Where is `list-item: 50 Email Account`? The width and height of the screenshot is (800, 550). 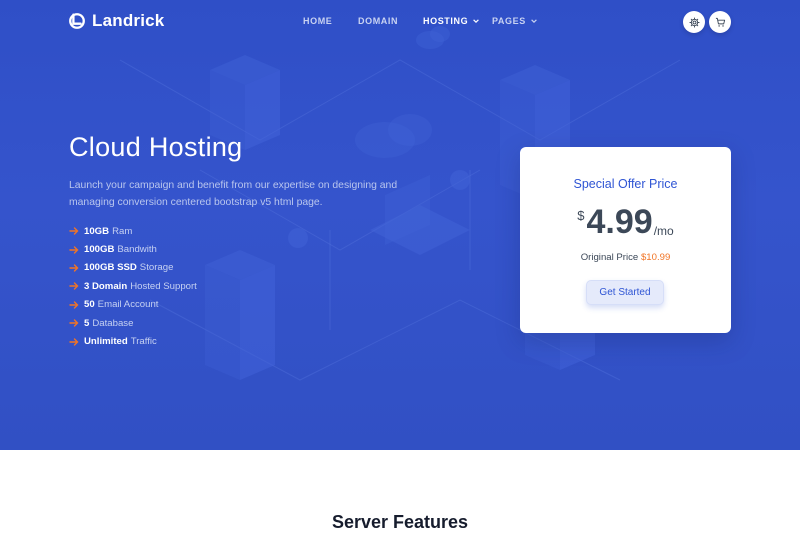
list-item: 50 Email Account is located at coordinates (133, 305).